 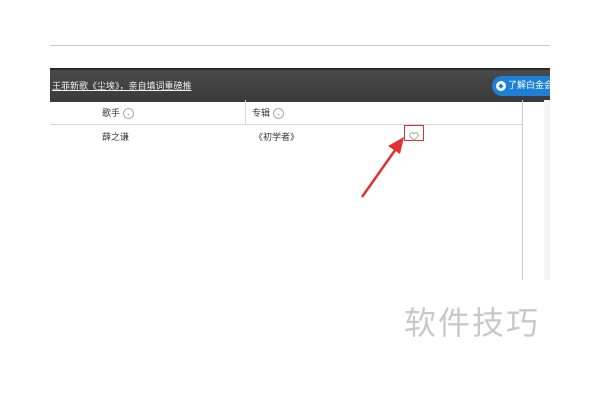 I want to click on watermark: 软件技巧, so click(x=472, y=323).